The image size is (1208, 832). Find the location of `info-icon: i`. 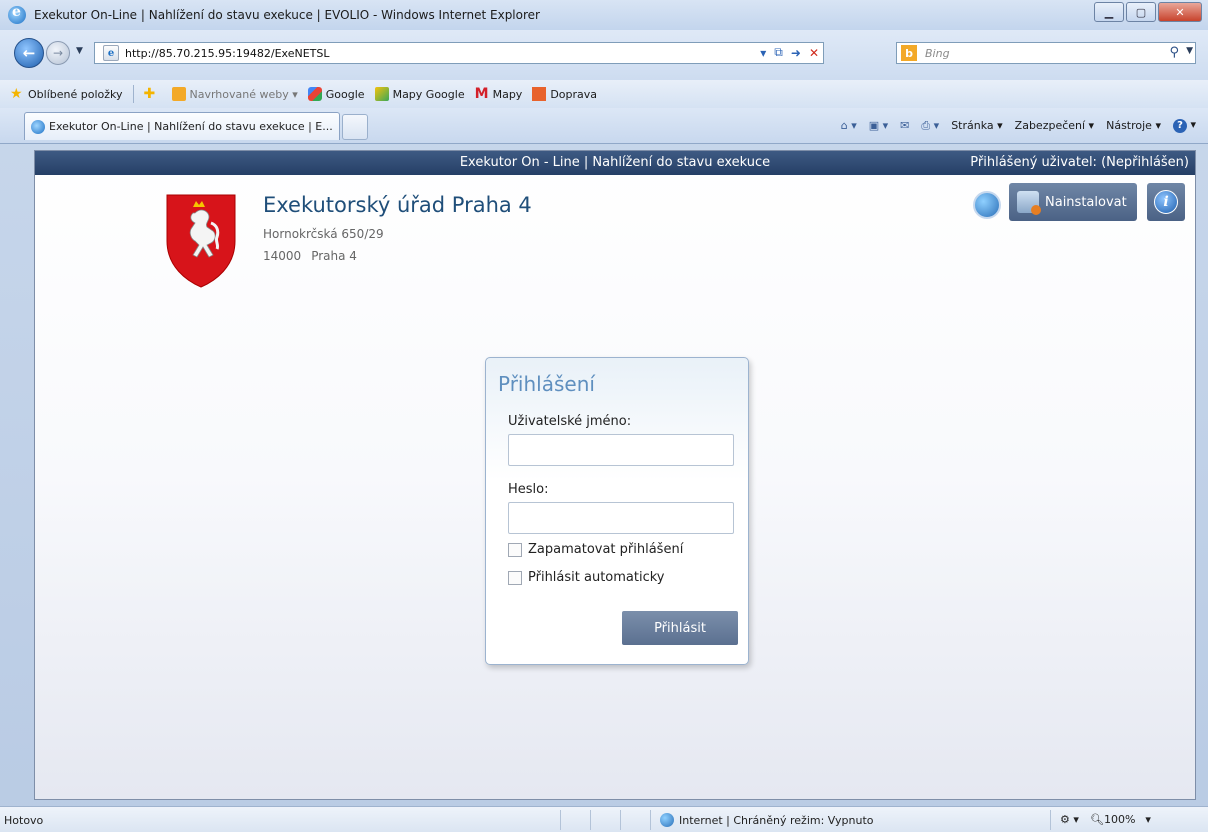

info-icon: i is located at coordinates (1166, 202).